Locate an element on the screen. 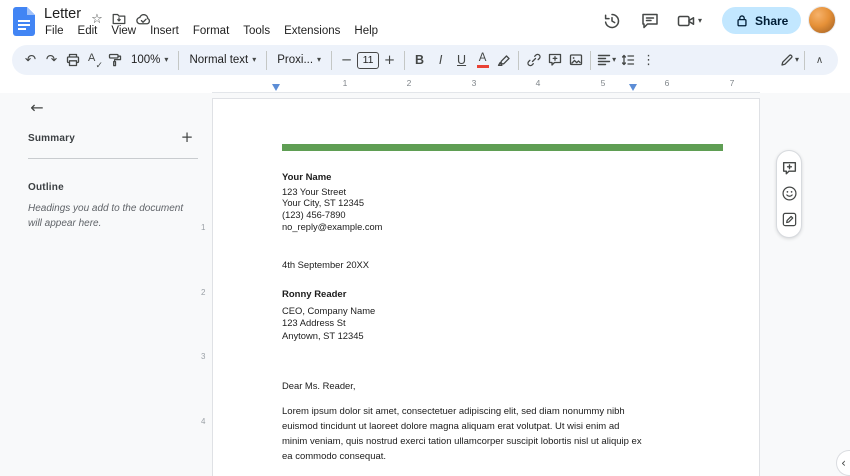  menu-insert: Insert is located at coordinates (164, 31).